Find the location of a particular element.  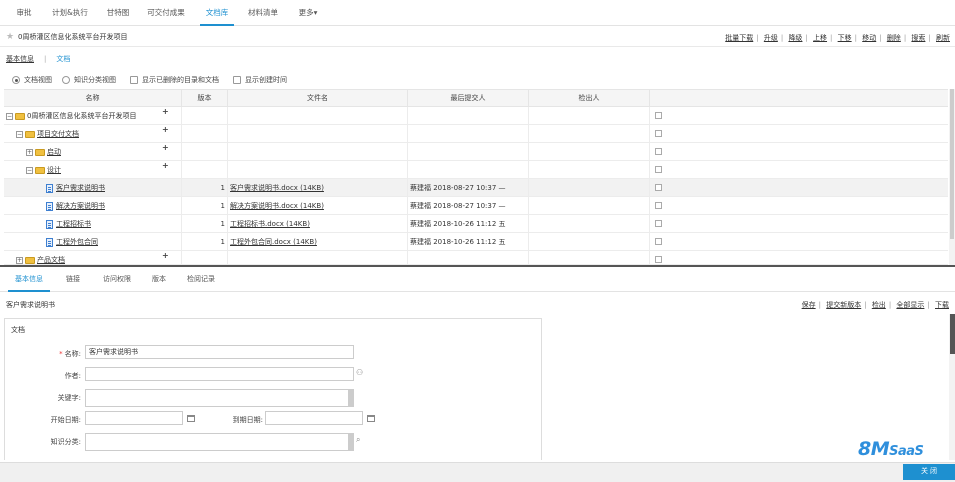

keyword-field is located at coordinates (219, 398).